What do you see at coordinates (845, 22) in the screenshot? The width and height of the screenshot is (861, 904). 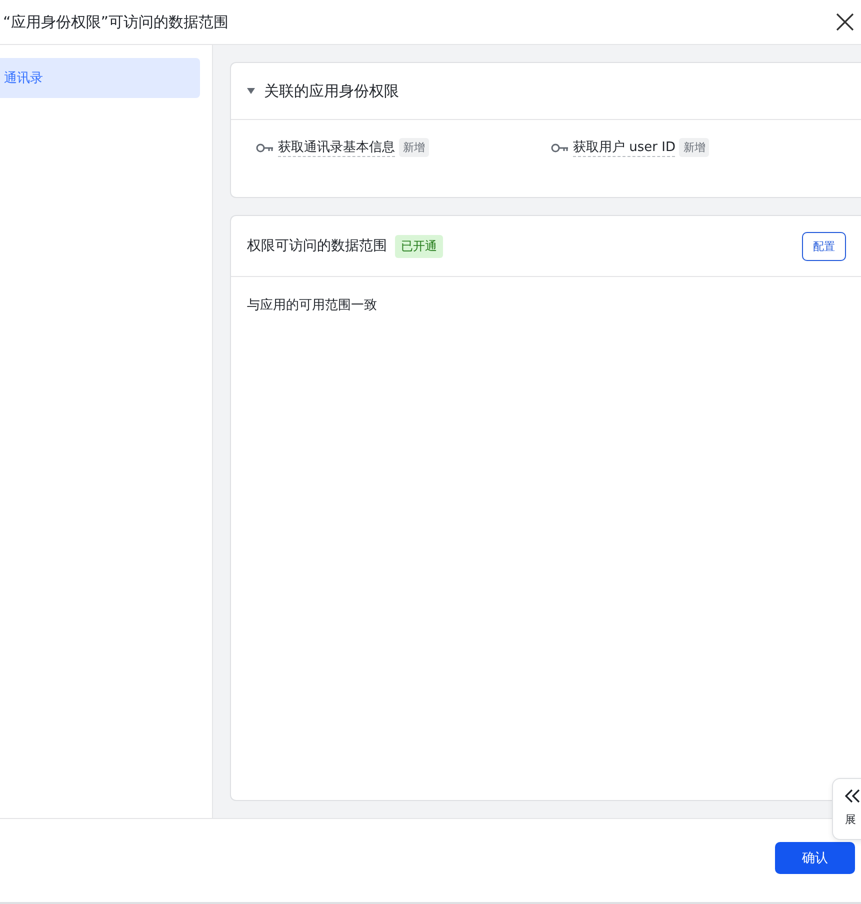 I see `close-icon` at bounding box center [845, 22].